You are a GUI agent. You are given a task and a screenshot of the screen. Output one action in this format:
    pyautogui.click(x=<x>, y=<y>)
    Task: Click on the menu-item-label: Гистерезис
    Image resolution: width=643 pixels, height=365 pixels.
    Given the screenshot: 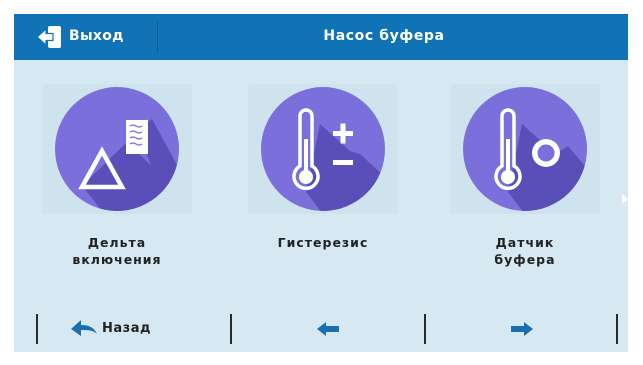 What is the action you would take?
    pyautogui.click(x=323, y=242)
    